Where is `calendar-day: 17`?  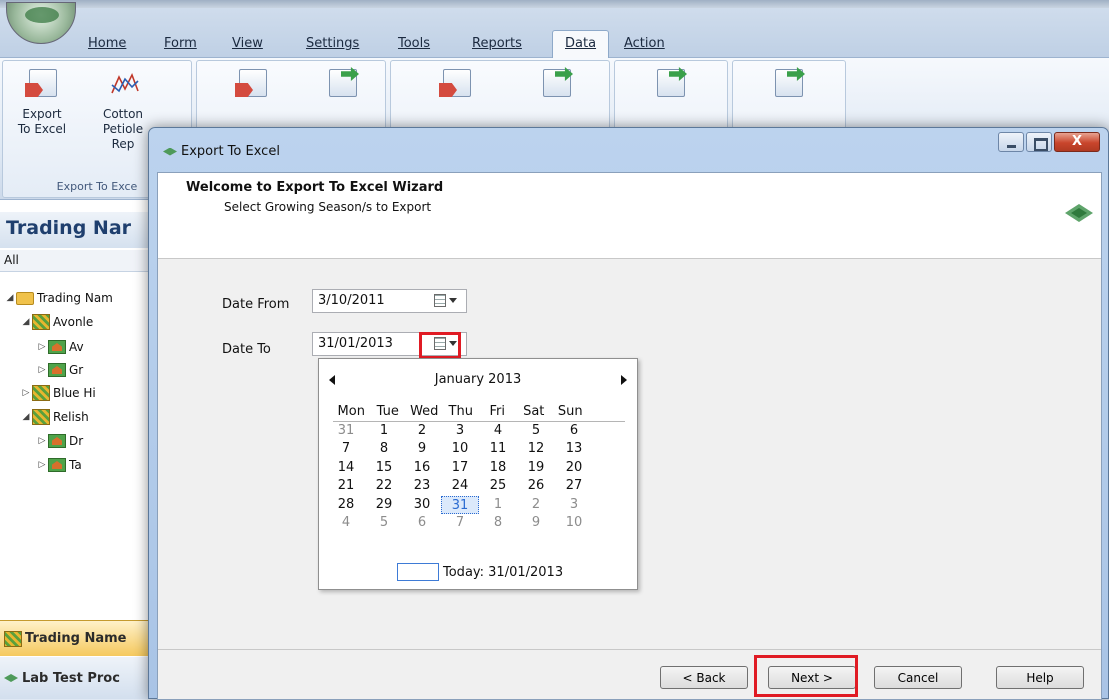 calendar-day: 17 is located at coordinates (460, 468).